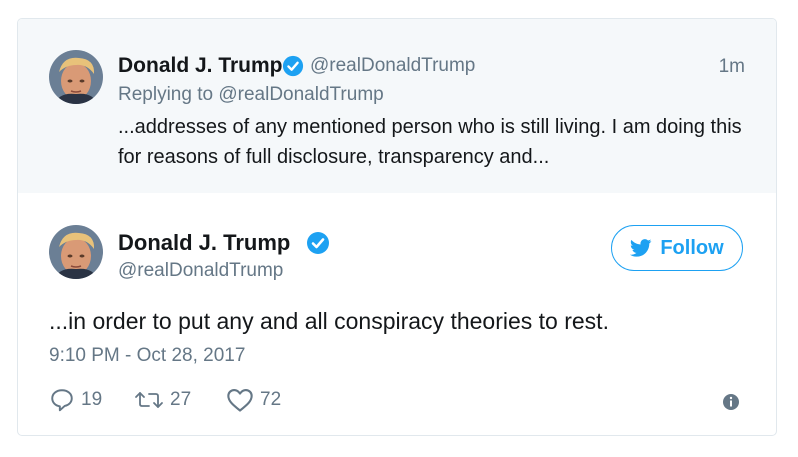 This screenshot has height=457, width=798. I want to click on twitter-bird-icon, so click(641, 248).